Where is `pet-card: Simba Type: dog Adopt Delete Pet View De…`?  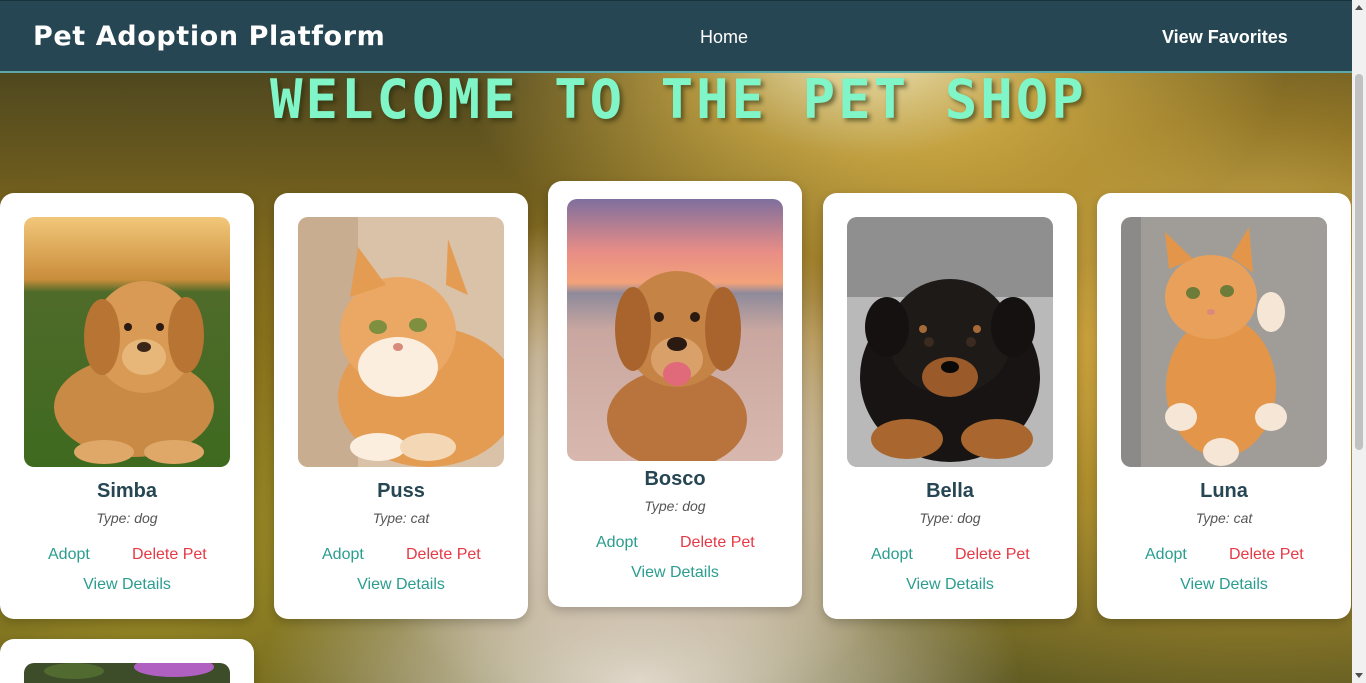 pet-card: Simba Type: dog Adopt Delete Pet View De… is located at coordinates (127, 406).